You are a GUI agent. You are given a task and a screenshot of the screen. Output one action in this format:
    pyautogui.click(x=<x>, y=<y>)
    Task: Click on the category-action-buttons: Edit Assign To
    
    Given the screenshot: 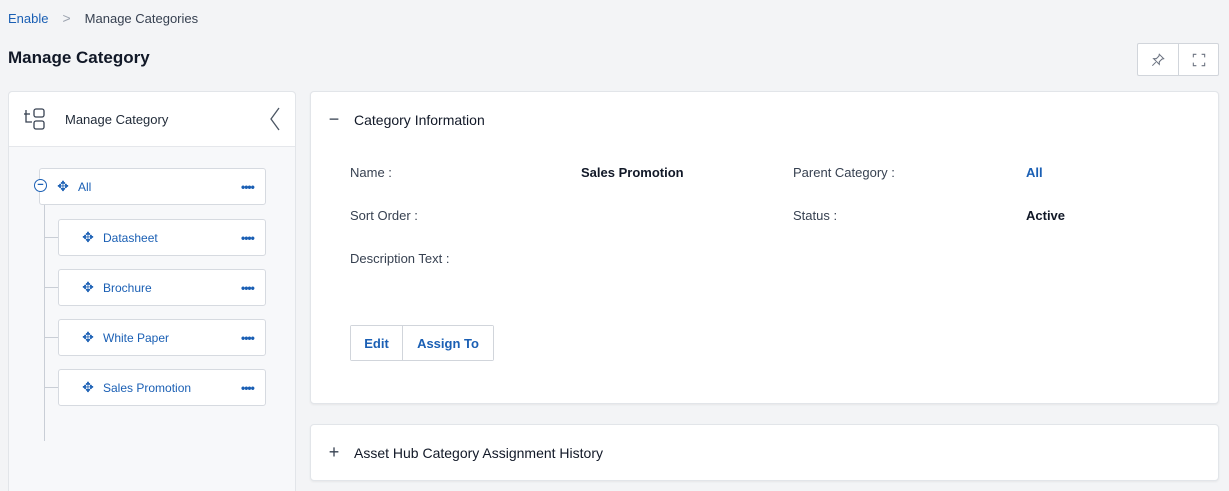 What is the action you would take?
    pyautogui.click(x=422, y=343)
    